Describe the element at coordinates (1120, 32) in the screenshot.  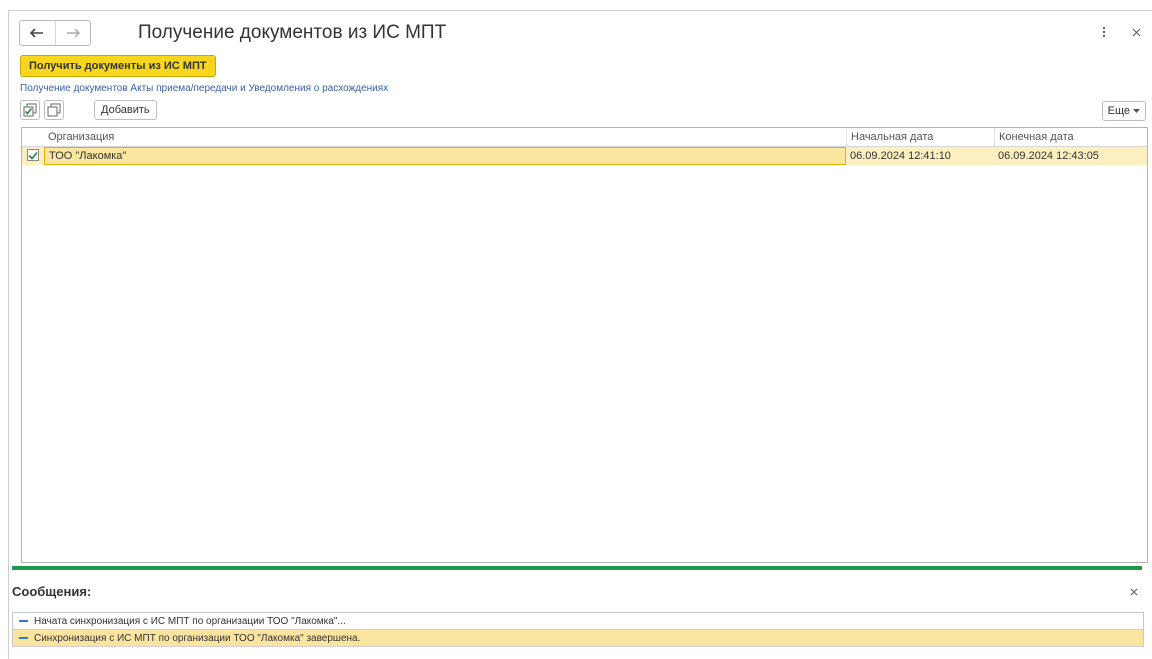
I see `window-controls` at that location.